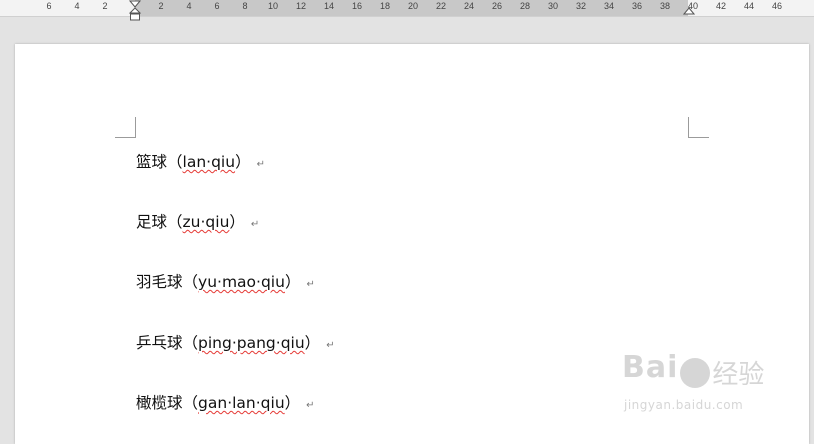  Describe the element at coordinates (301, 6) in the screenshot. I see `ruler-tick: 12` at that location.